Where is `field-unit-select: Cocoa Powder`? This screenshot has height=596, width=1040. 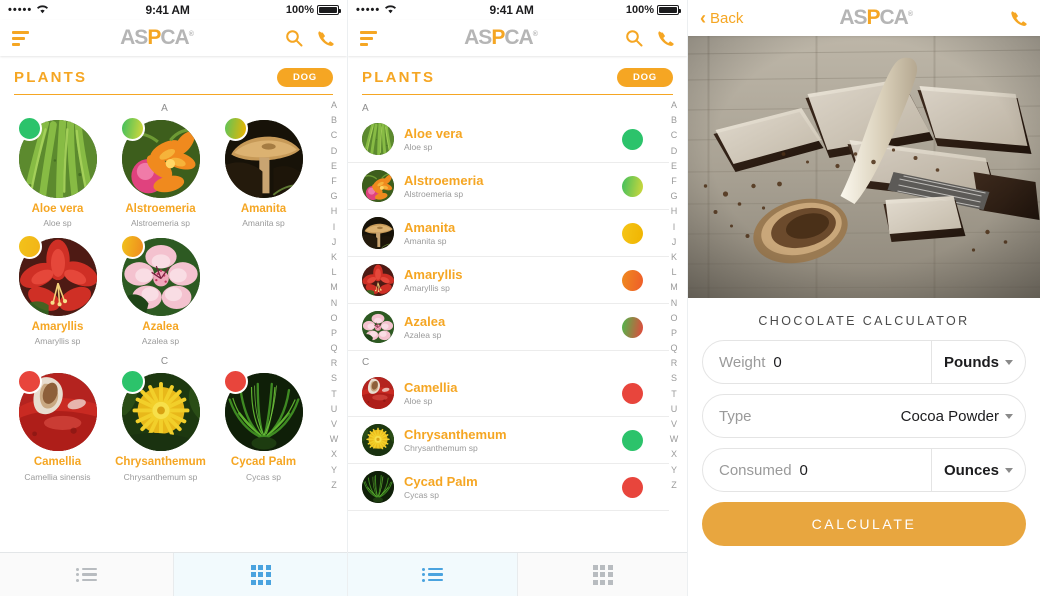 field-unit-select: Cocoa Powder is located at coordinates (957, 416).